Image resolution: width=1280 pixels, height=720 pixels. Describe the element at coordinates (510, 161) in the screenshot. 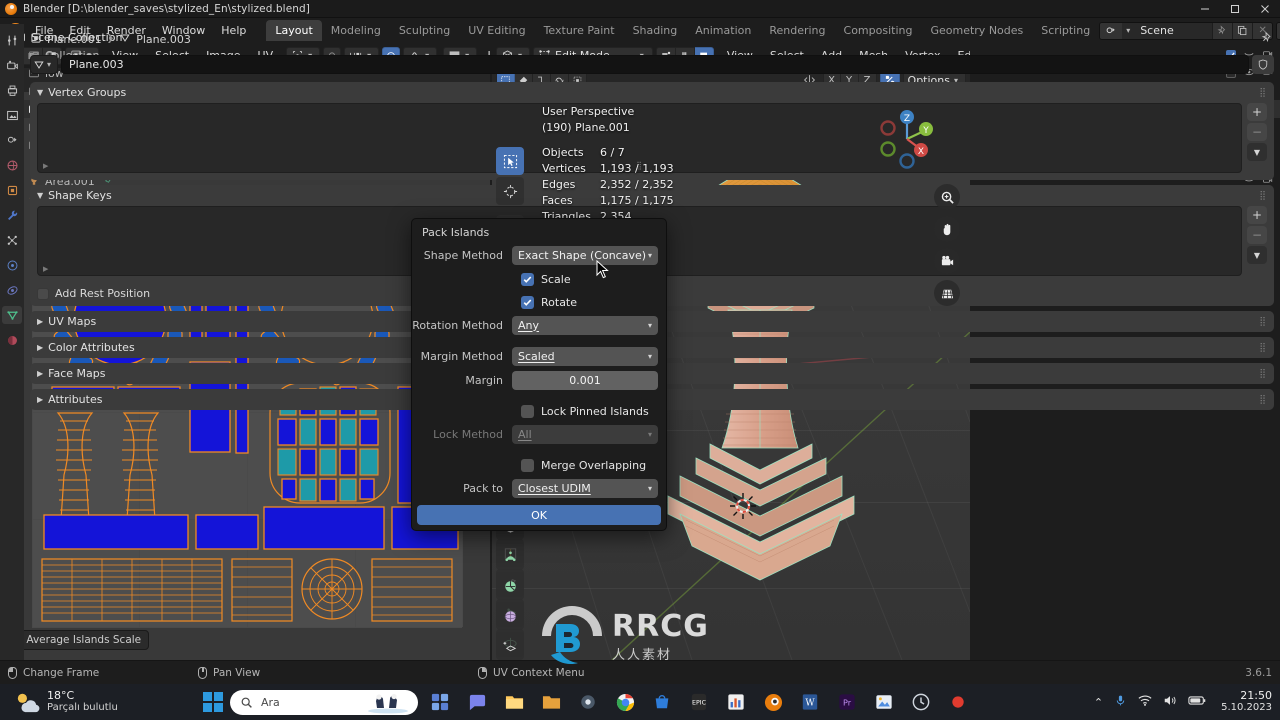

I see `tweak-select-box-icon` at that location.